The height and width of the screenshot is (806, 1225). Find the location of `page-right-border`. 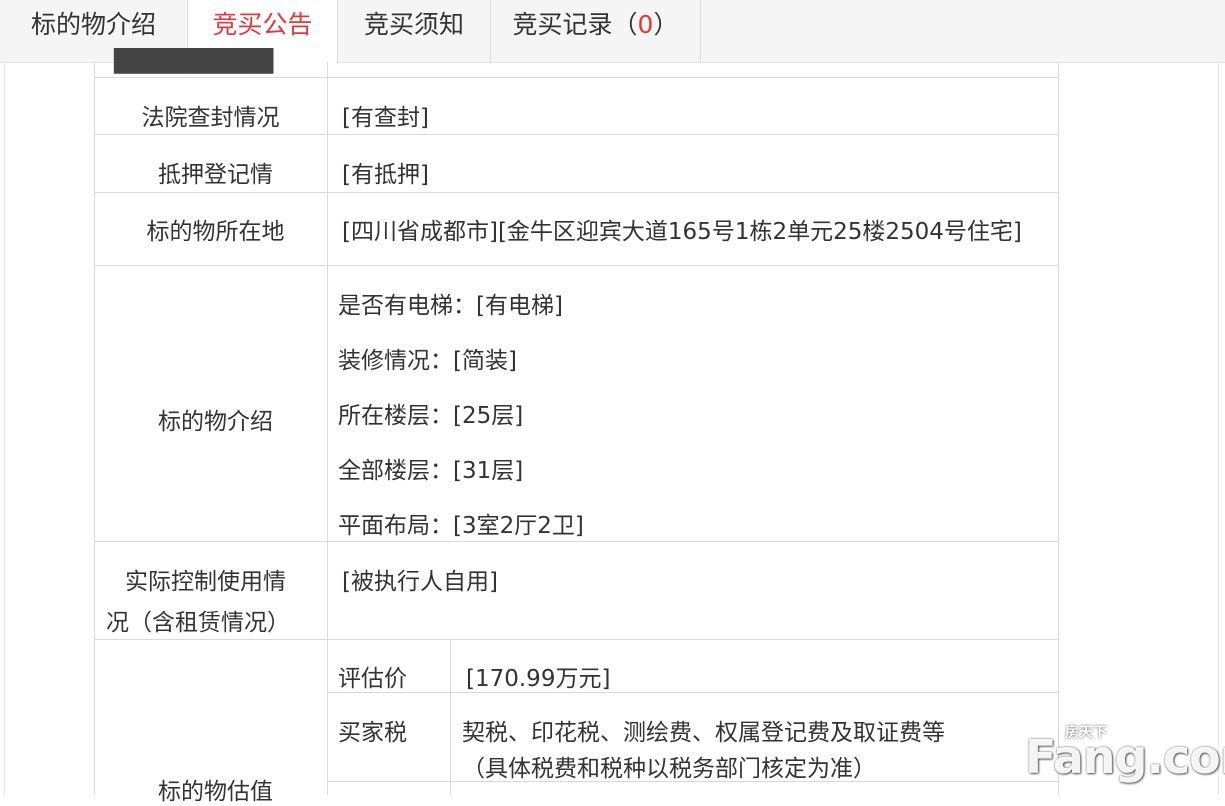

page-right-border is located at coordinates (1218, 428).